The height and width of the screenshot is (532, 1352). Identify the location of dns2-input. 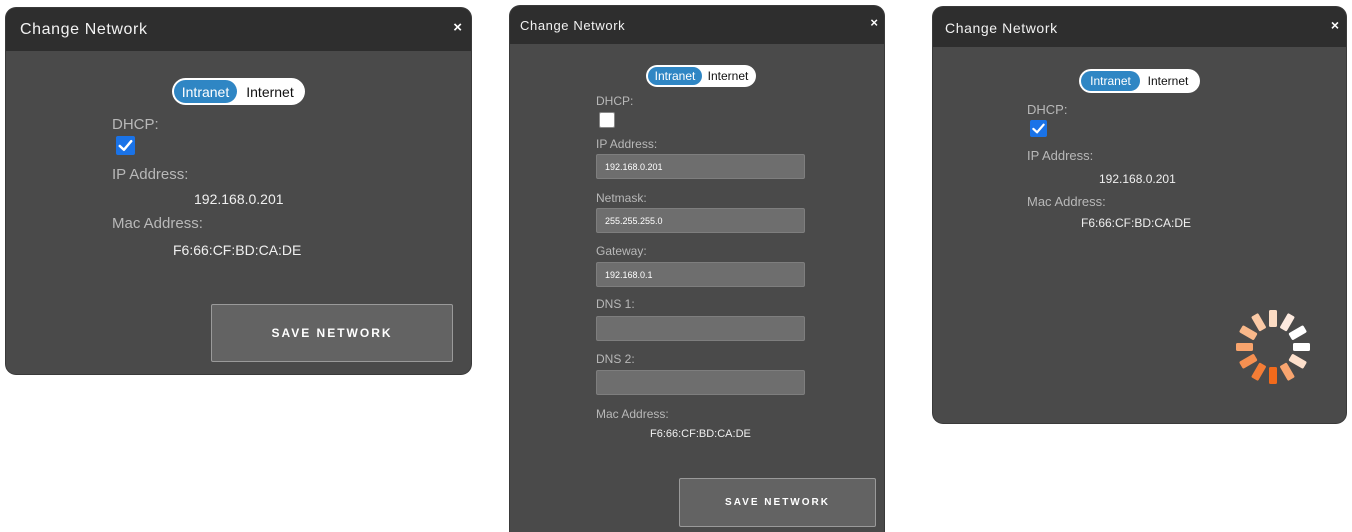
(700, 382).